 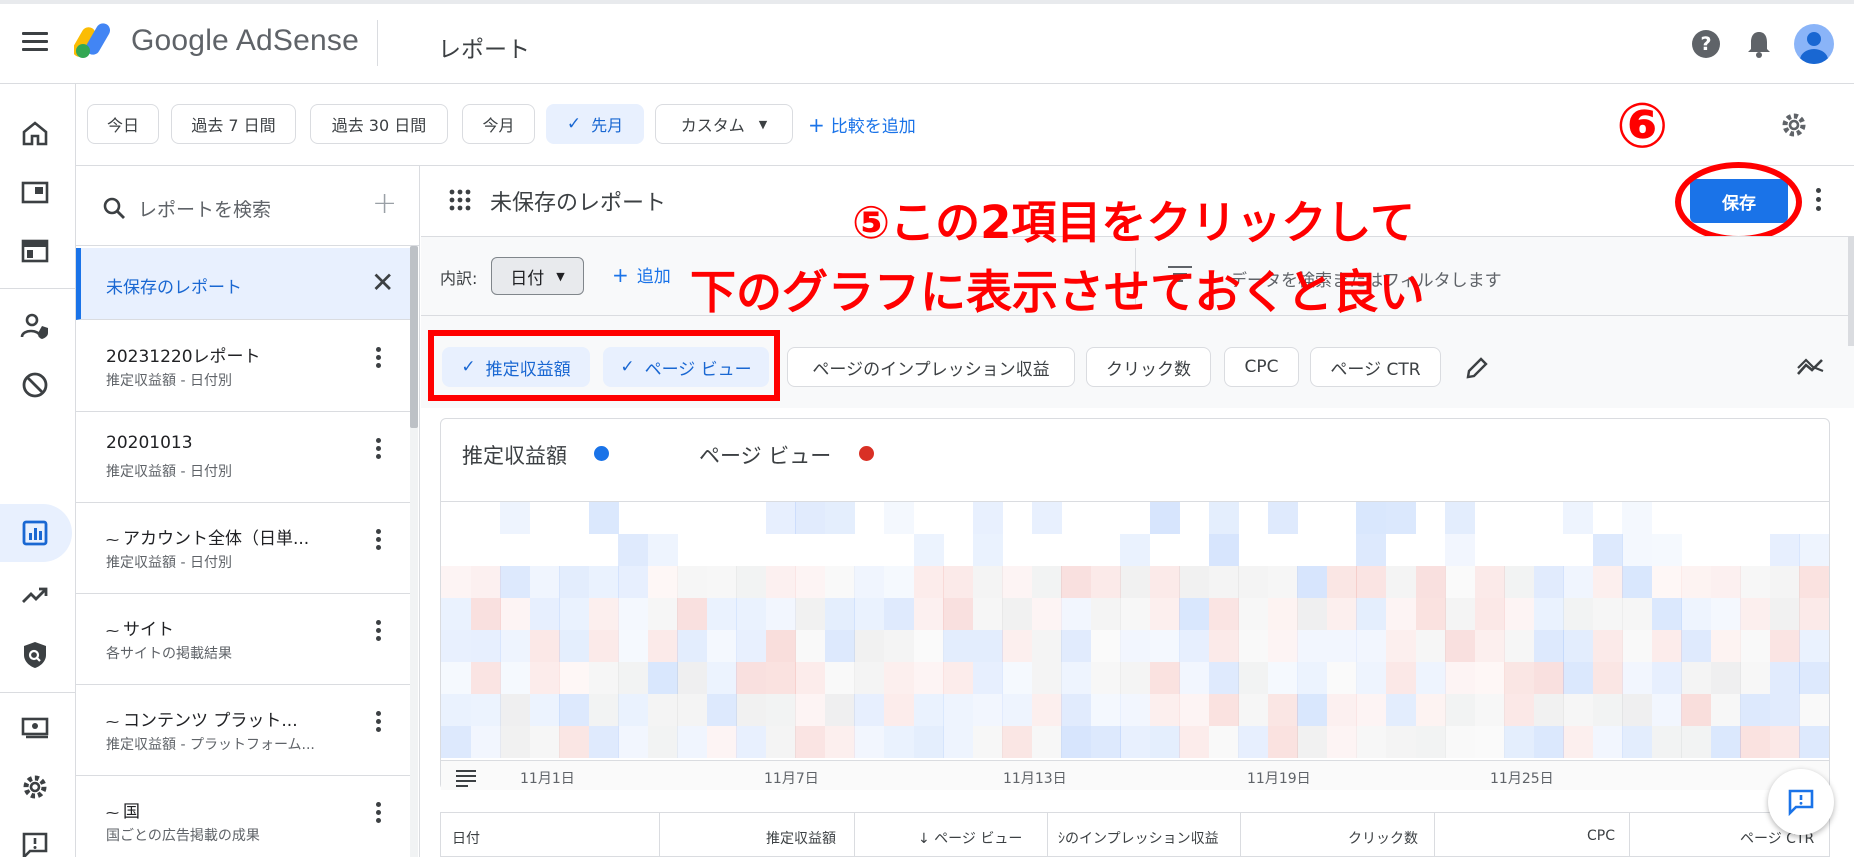 What do you see at coordinates (35, 251) in the screenshot?
I see `sites-icon` at bounding box center [35, 251].